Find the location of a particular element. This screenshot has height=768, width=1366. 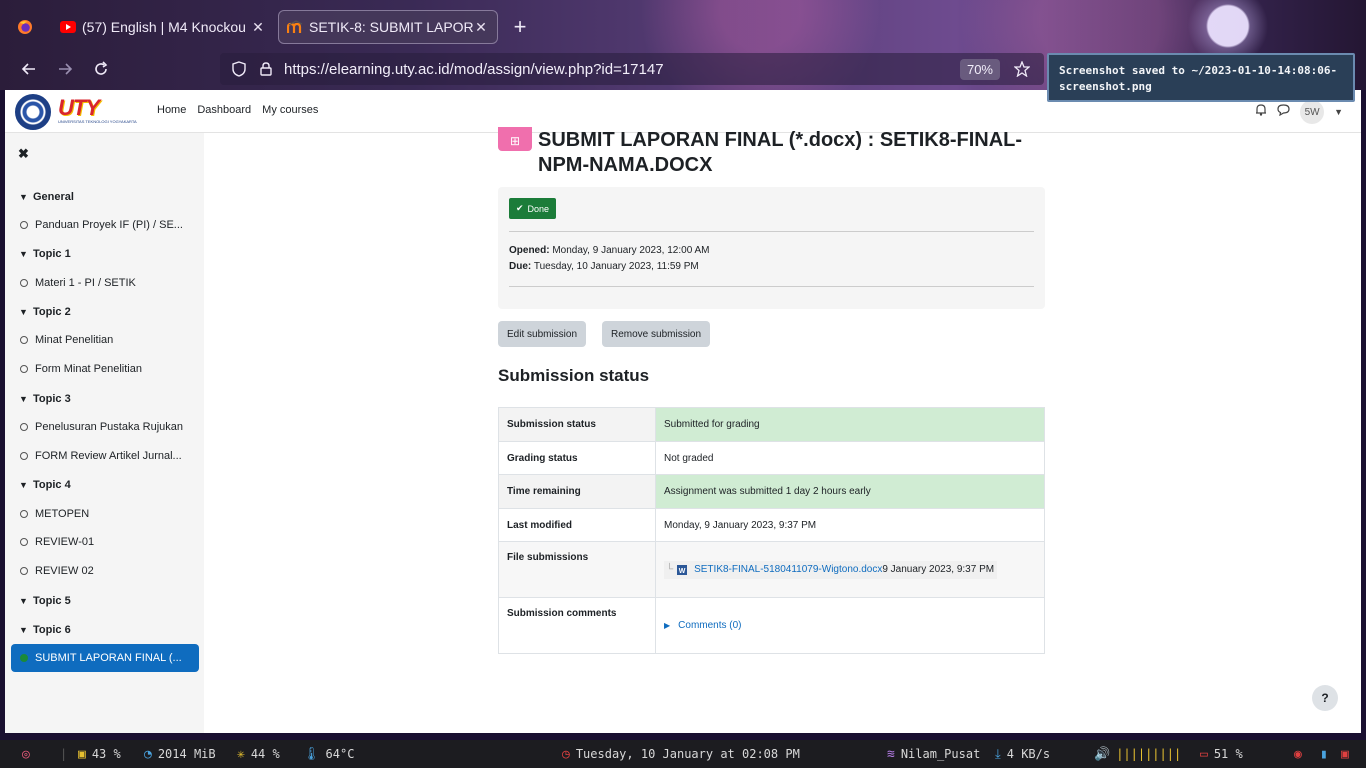

chrome-tray-icon: ◉ is located at coordinates (1298, 754).